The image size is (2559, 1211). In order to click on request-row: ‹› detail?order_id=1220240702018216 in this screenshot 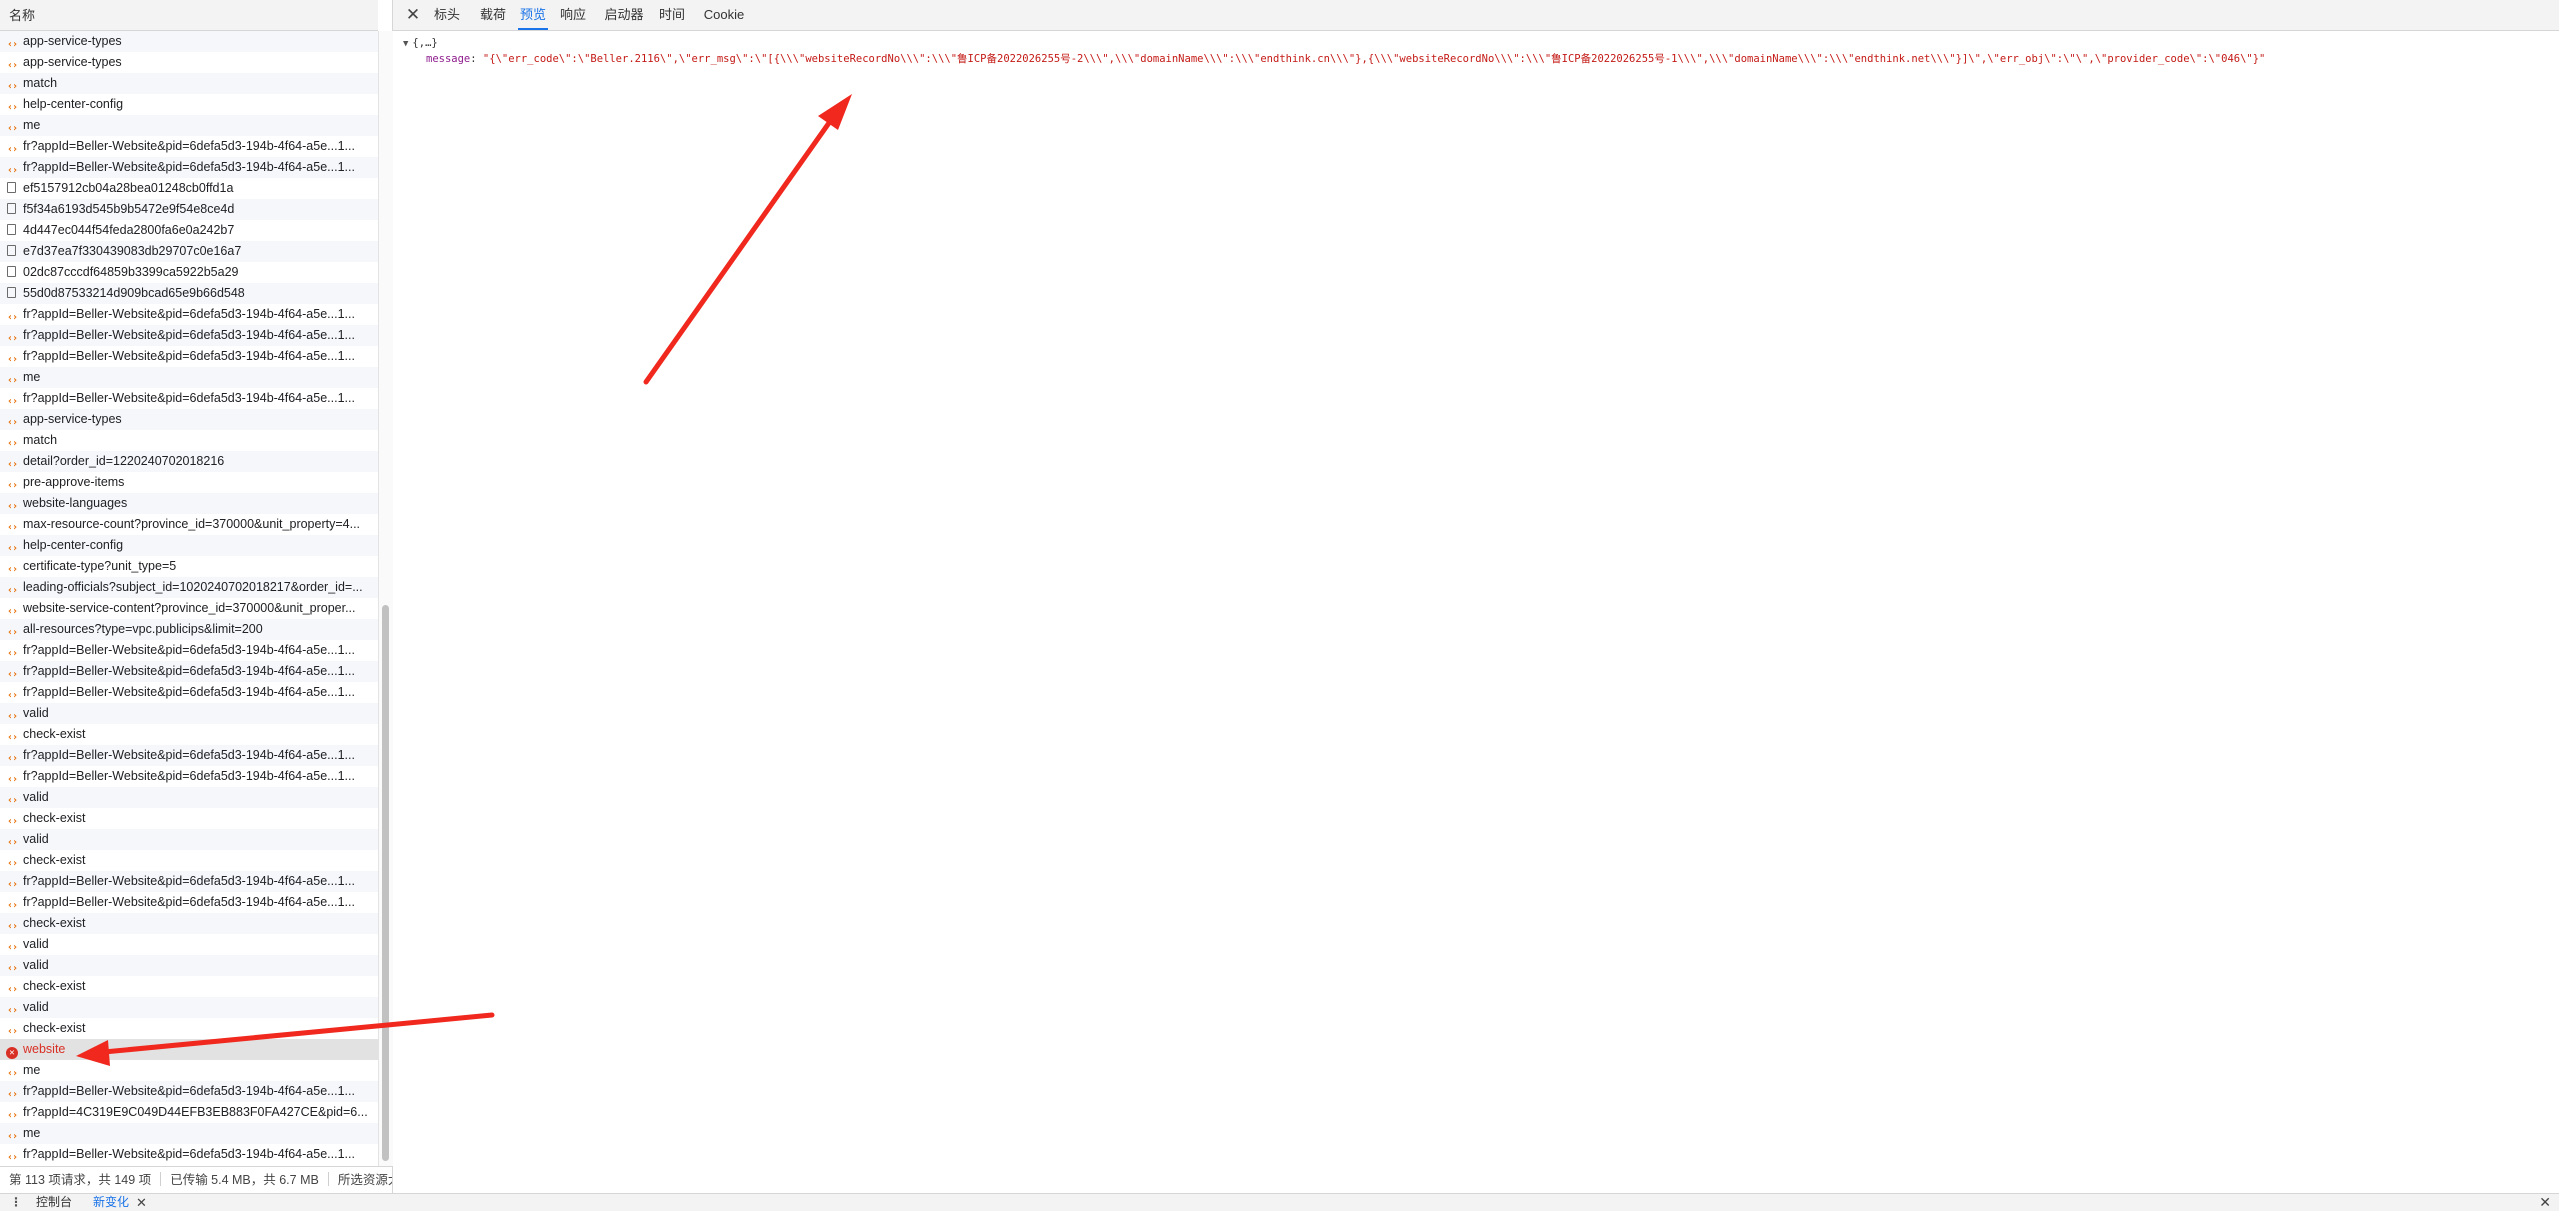, I will do `click(189, 461)`.